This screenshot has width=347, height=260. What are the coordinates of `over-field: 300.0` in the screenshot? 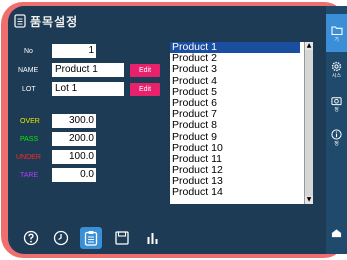 It's located at (74, 121).